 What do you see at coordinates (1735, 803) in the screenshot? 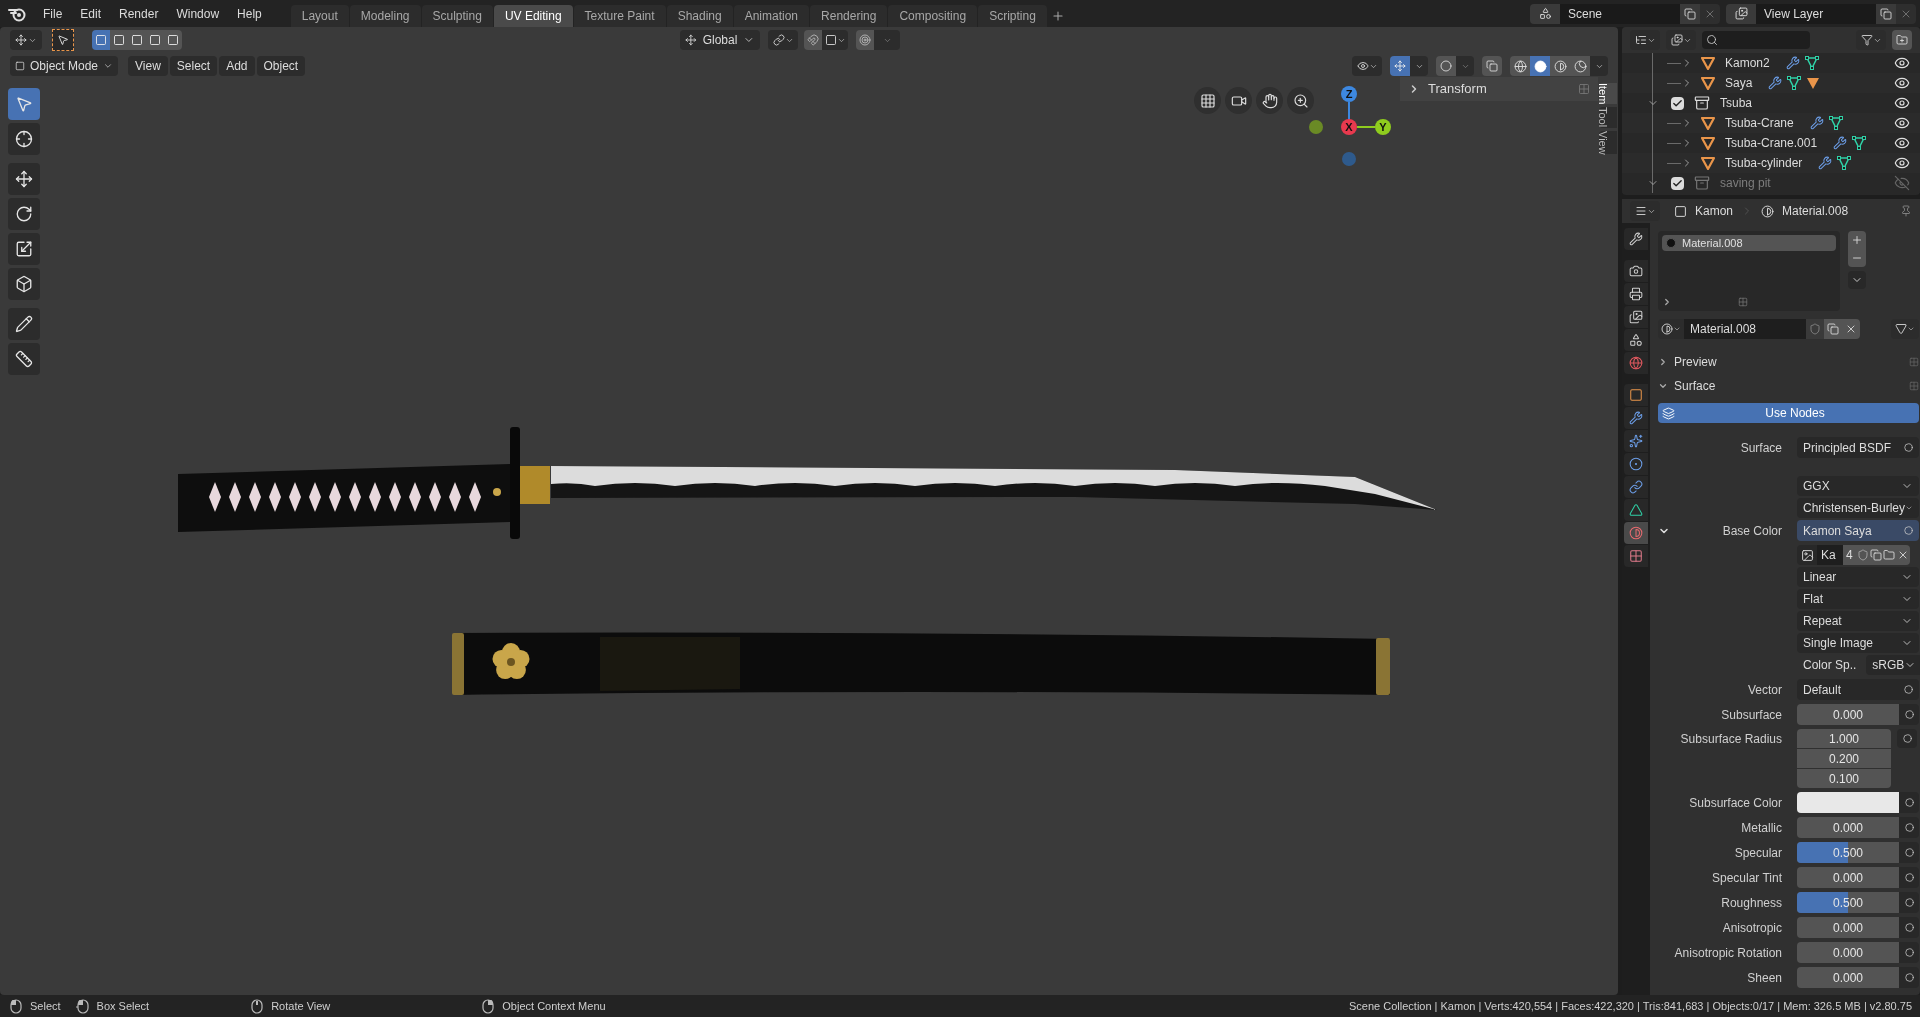
I see `property-label: Subsurface Color` at bounding box center [1735, 803].